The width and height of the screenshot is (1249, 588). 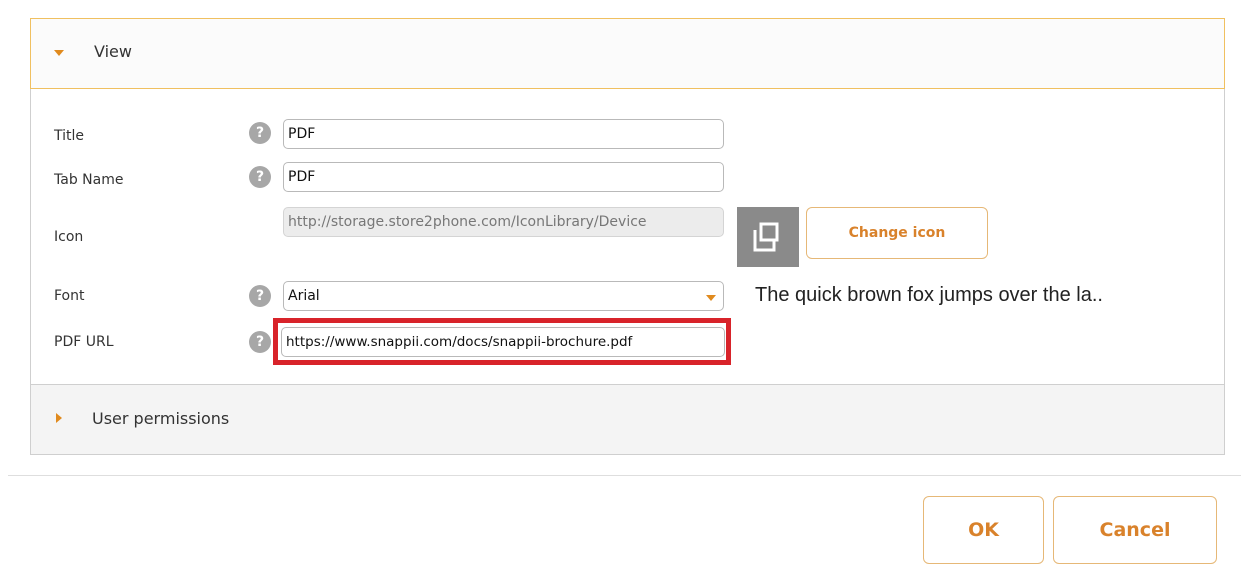 What do you see at coordinates (502, 341) in the screenshot?
I see `highlight-frame` at bounding box center [502, 341].